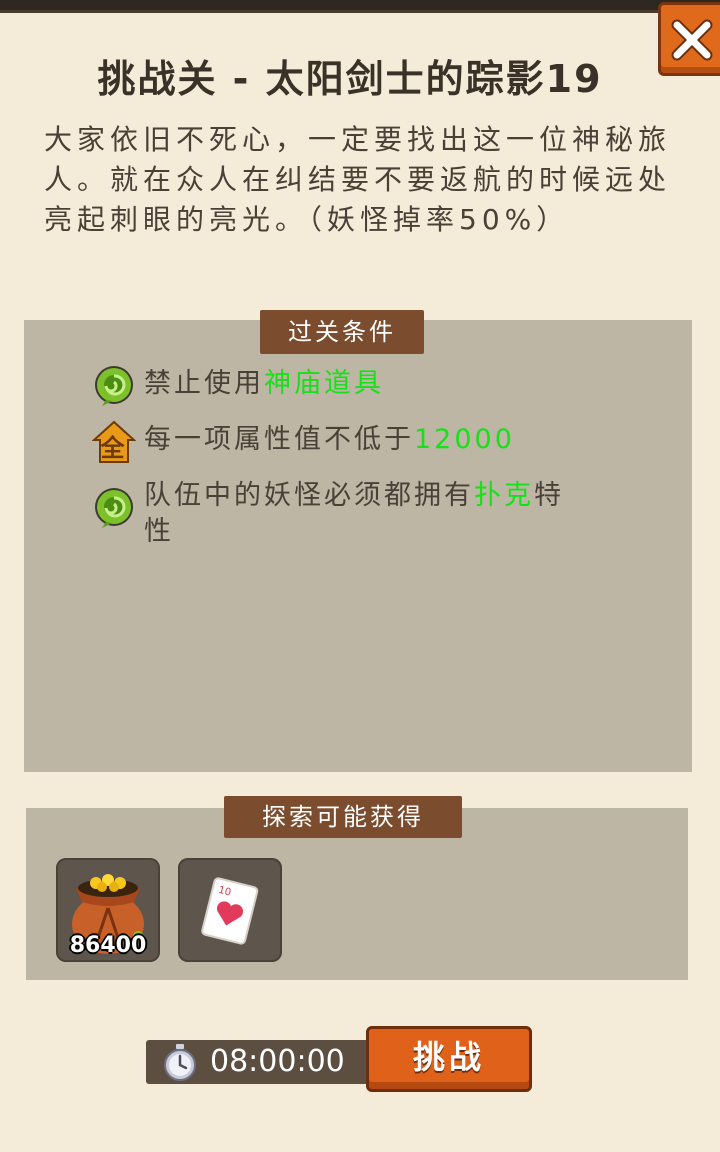 The height and width of the screenshot is (1152, 720). Describe the element at coordinates (464, 439) in the screenshot. I see `condition-highlight: 12000` at that location.